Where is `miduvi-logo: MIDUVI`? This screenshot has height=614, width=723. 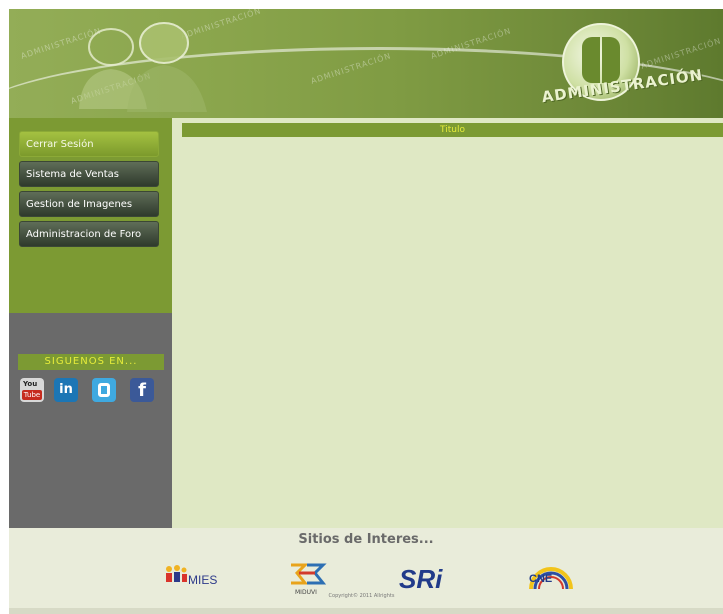 miduvi-logo: MIDUVI is located at coordinates (306, 579).